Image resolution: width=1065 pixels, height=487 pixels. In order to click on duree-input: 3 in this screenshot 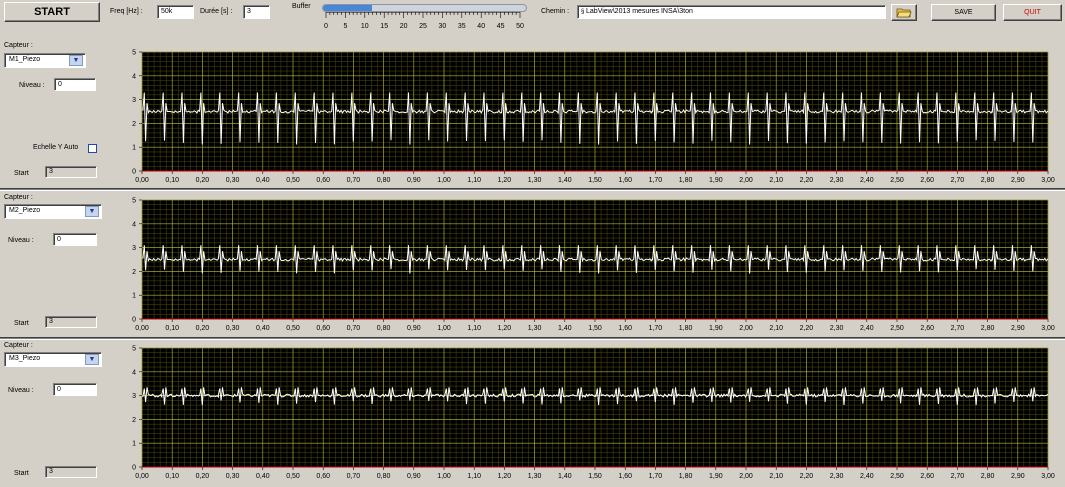, I will do `click(256, 12)`.